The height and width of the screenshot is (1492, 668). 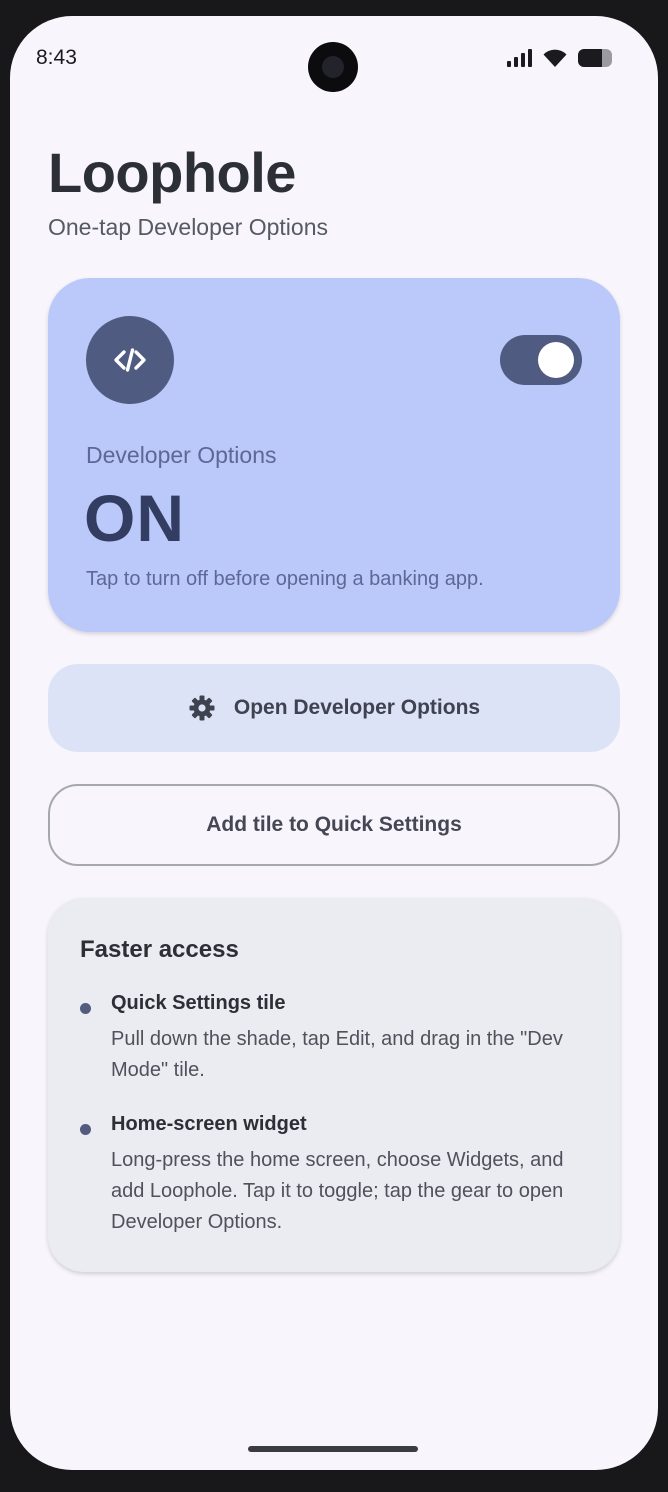 What do you see at coordinates (181, 455) in the screenshot?
I see `status-label: Developer Options` at bounding box center [181, 455].